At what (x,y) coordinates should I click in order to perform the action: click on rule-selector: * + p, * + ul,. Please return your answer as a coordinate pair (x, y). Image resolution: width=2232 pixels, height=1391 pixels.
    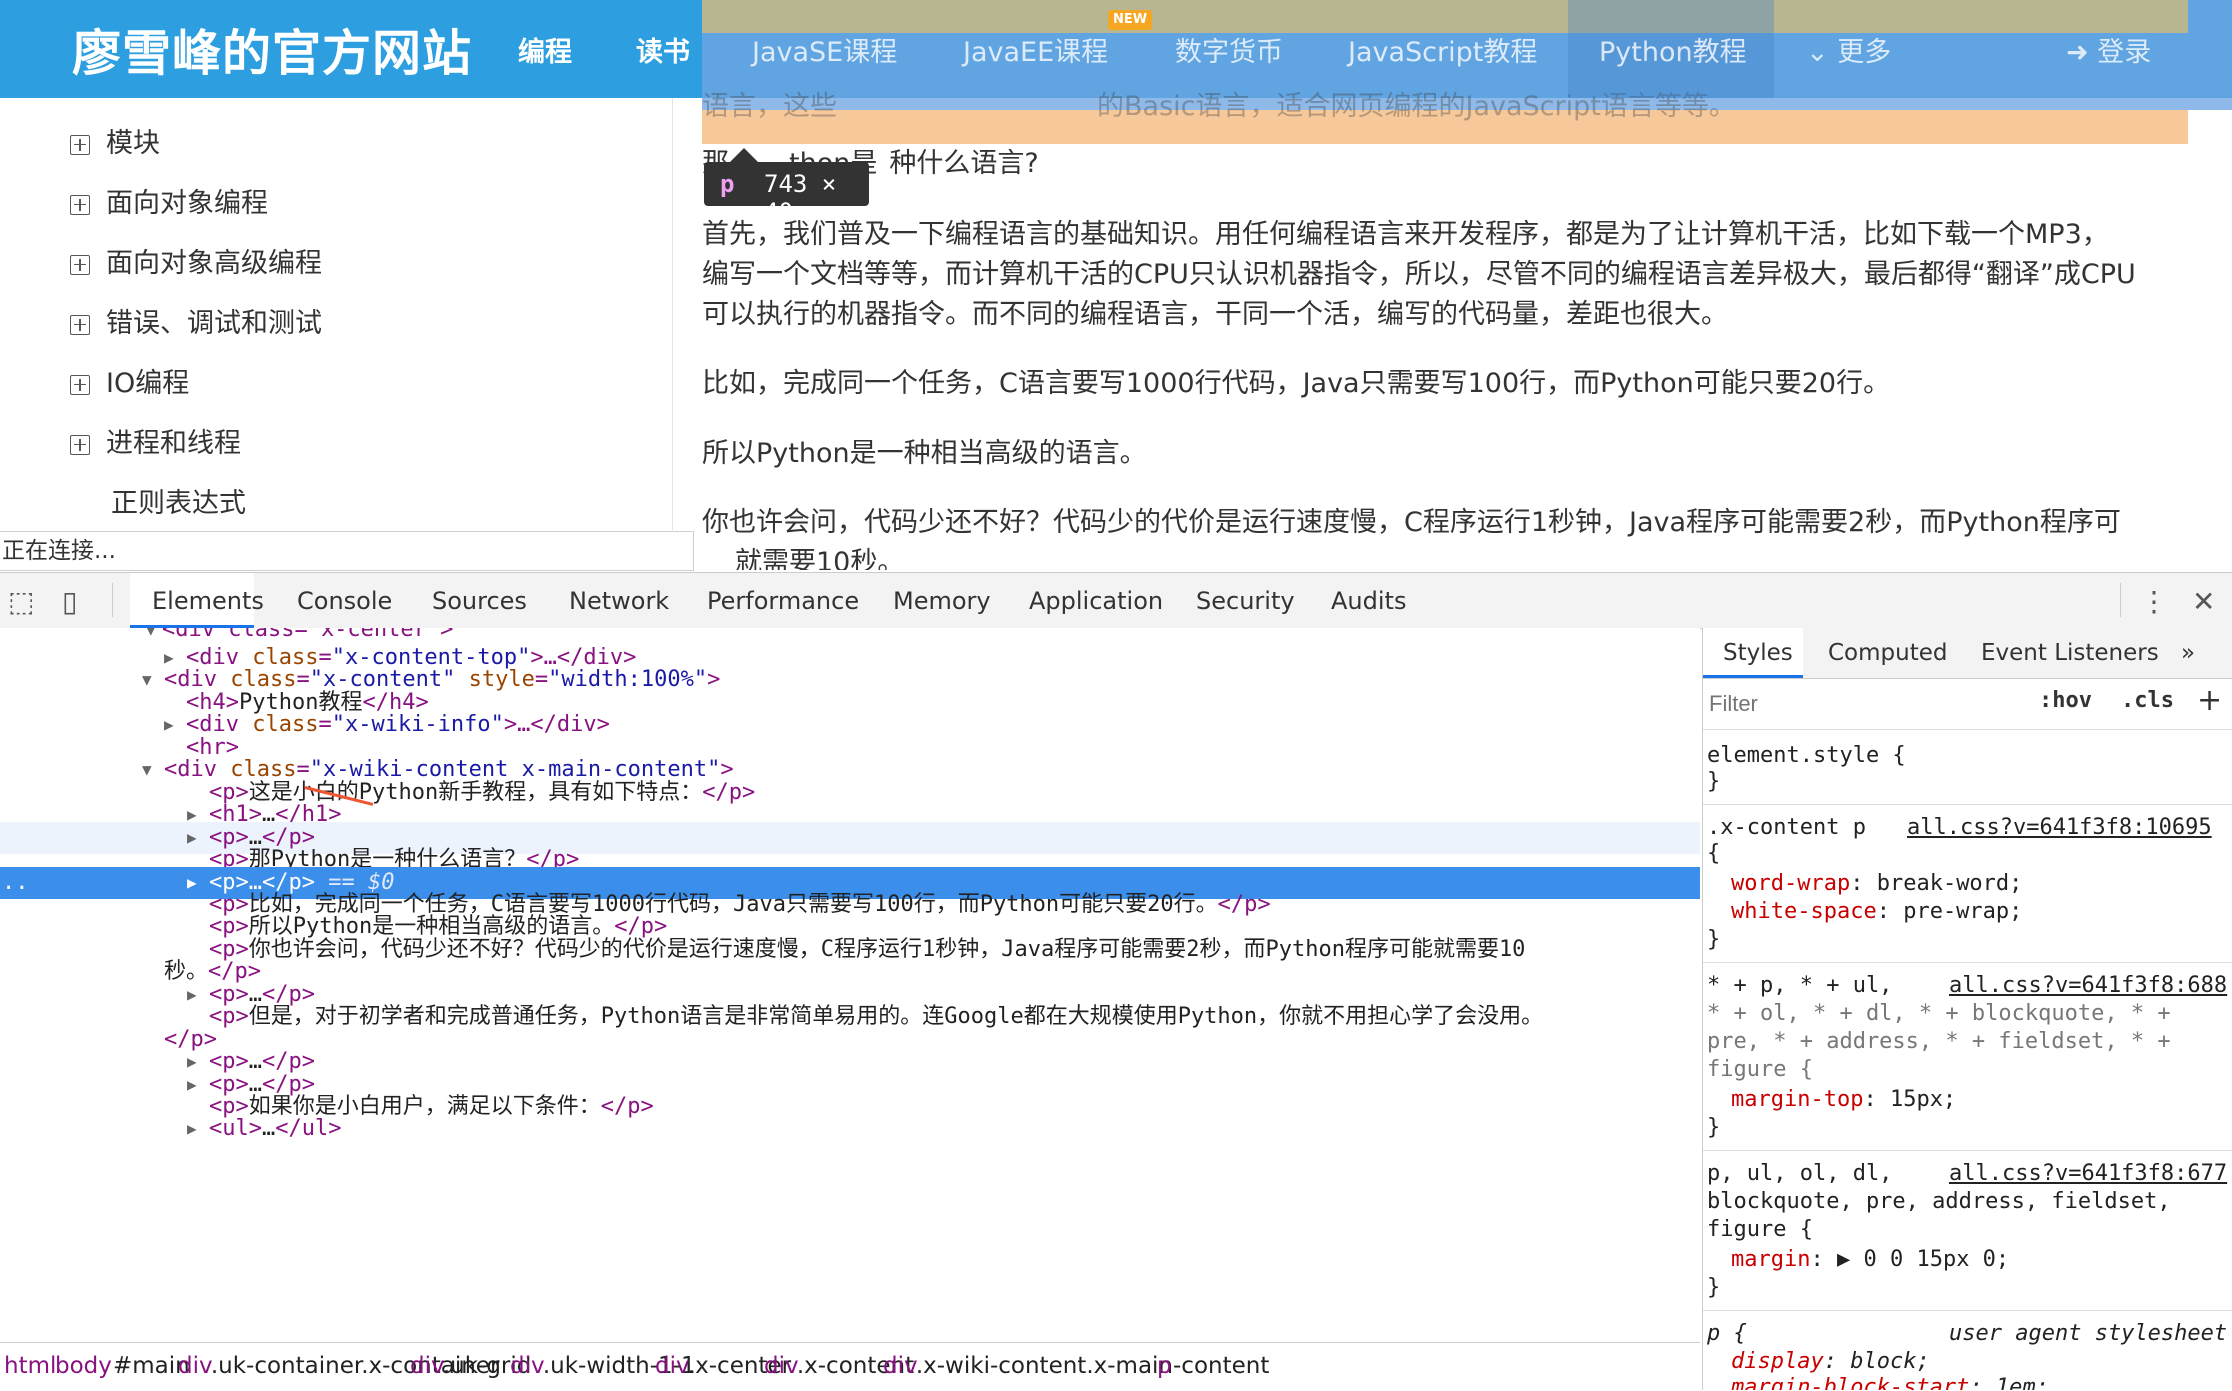
    Looking at the image, I should click on (1800, 985).